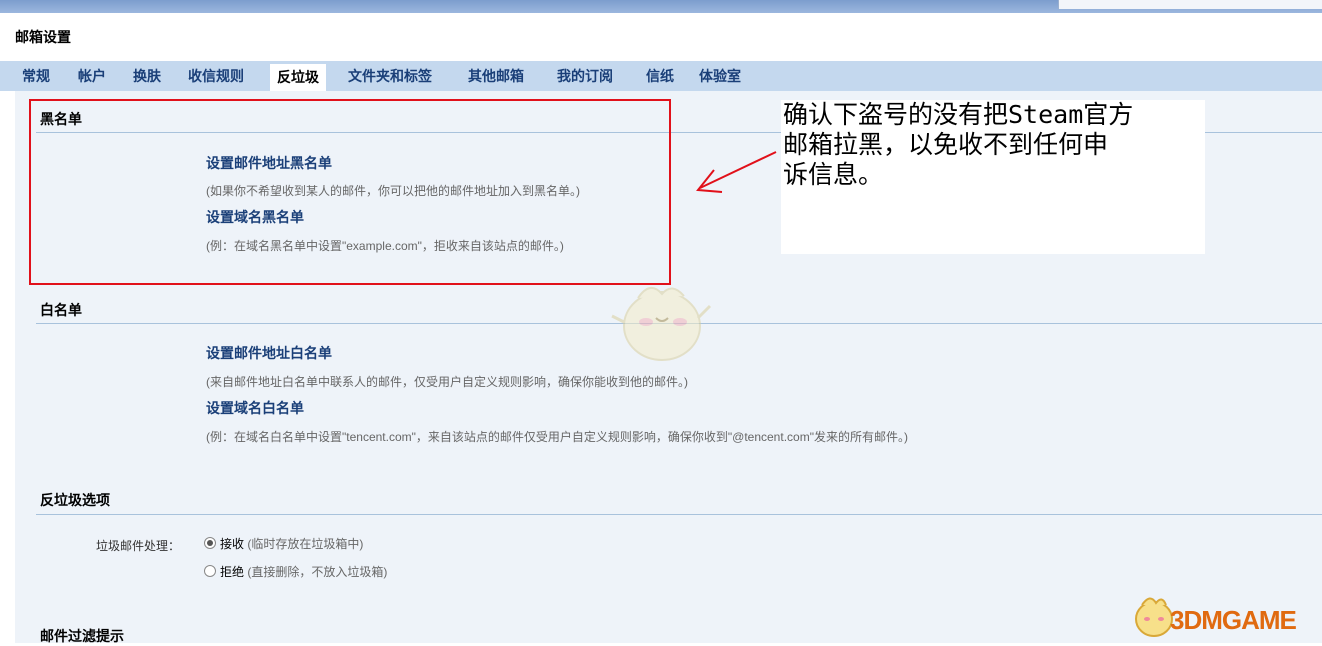  I want to click on spam-reject-option: 拒绝 (直接删除，不放入垃圾箱), so click(295, 571).